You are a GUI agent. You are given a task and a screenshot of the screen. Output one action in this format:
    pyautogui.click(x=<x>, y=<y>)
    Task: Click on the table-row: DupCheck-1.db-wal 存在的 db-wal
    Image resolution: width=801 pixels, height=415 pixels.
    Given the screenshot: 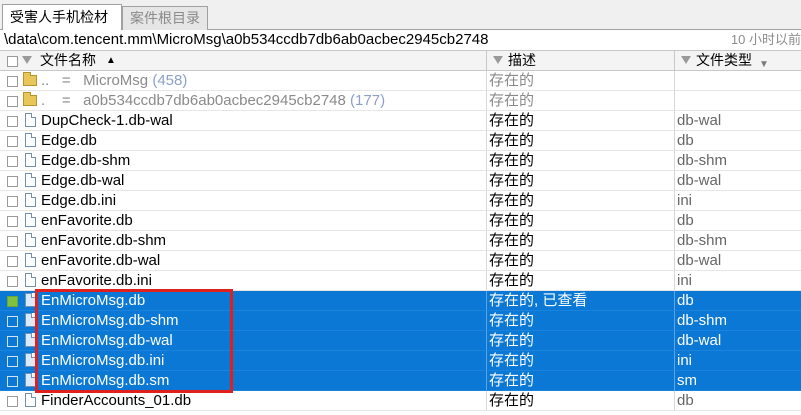 What is the action you would take?
    pyautogui.click(x=400, y=121)
    